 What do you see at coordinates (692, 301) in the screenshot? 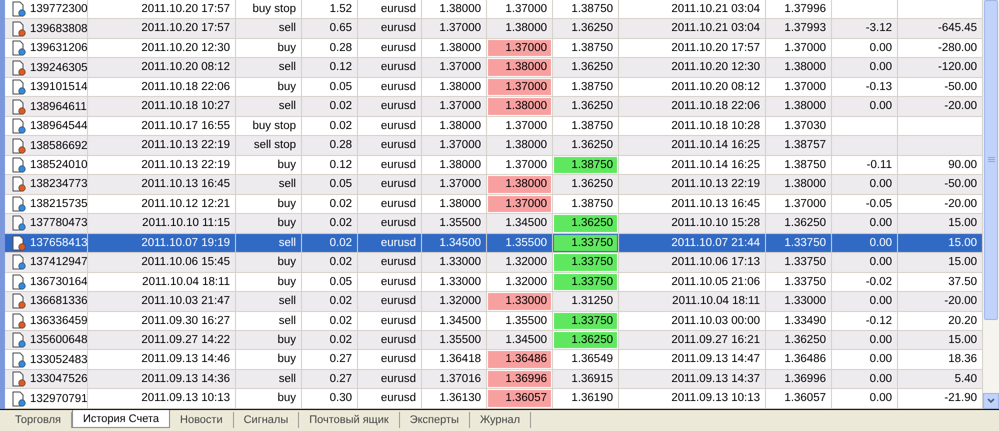
I see `table-cell: 2011.10.04 18:11` at bounding box center [692, 301].